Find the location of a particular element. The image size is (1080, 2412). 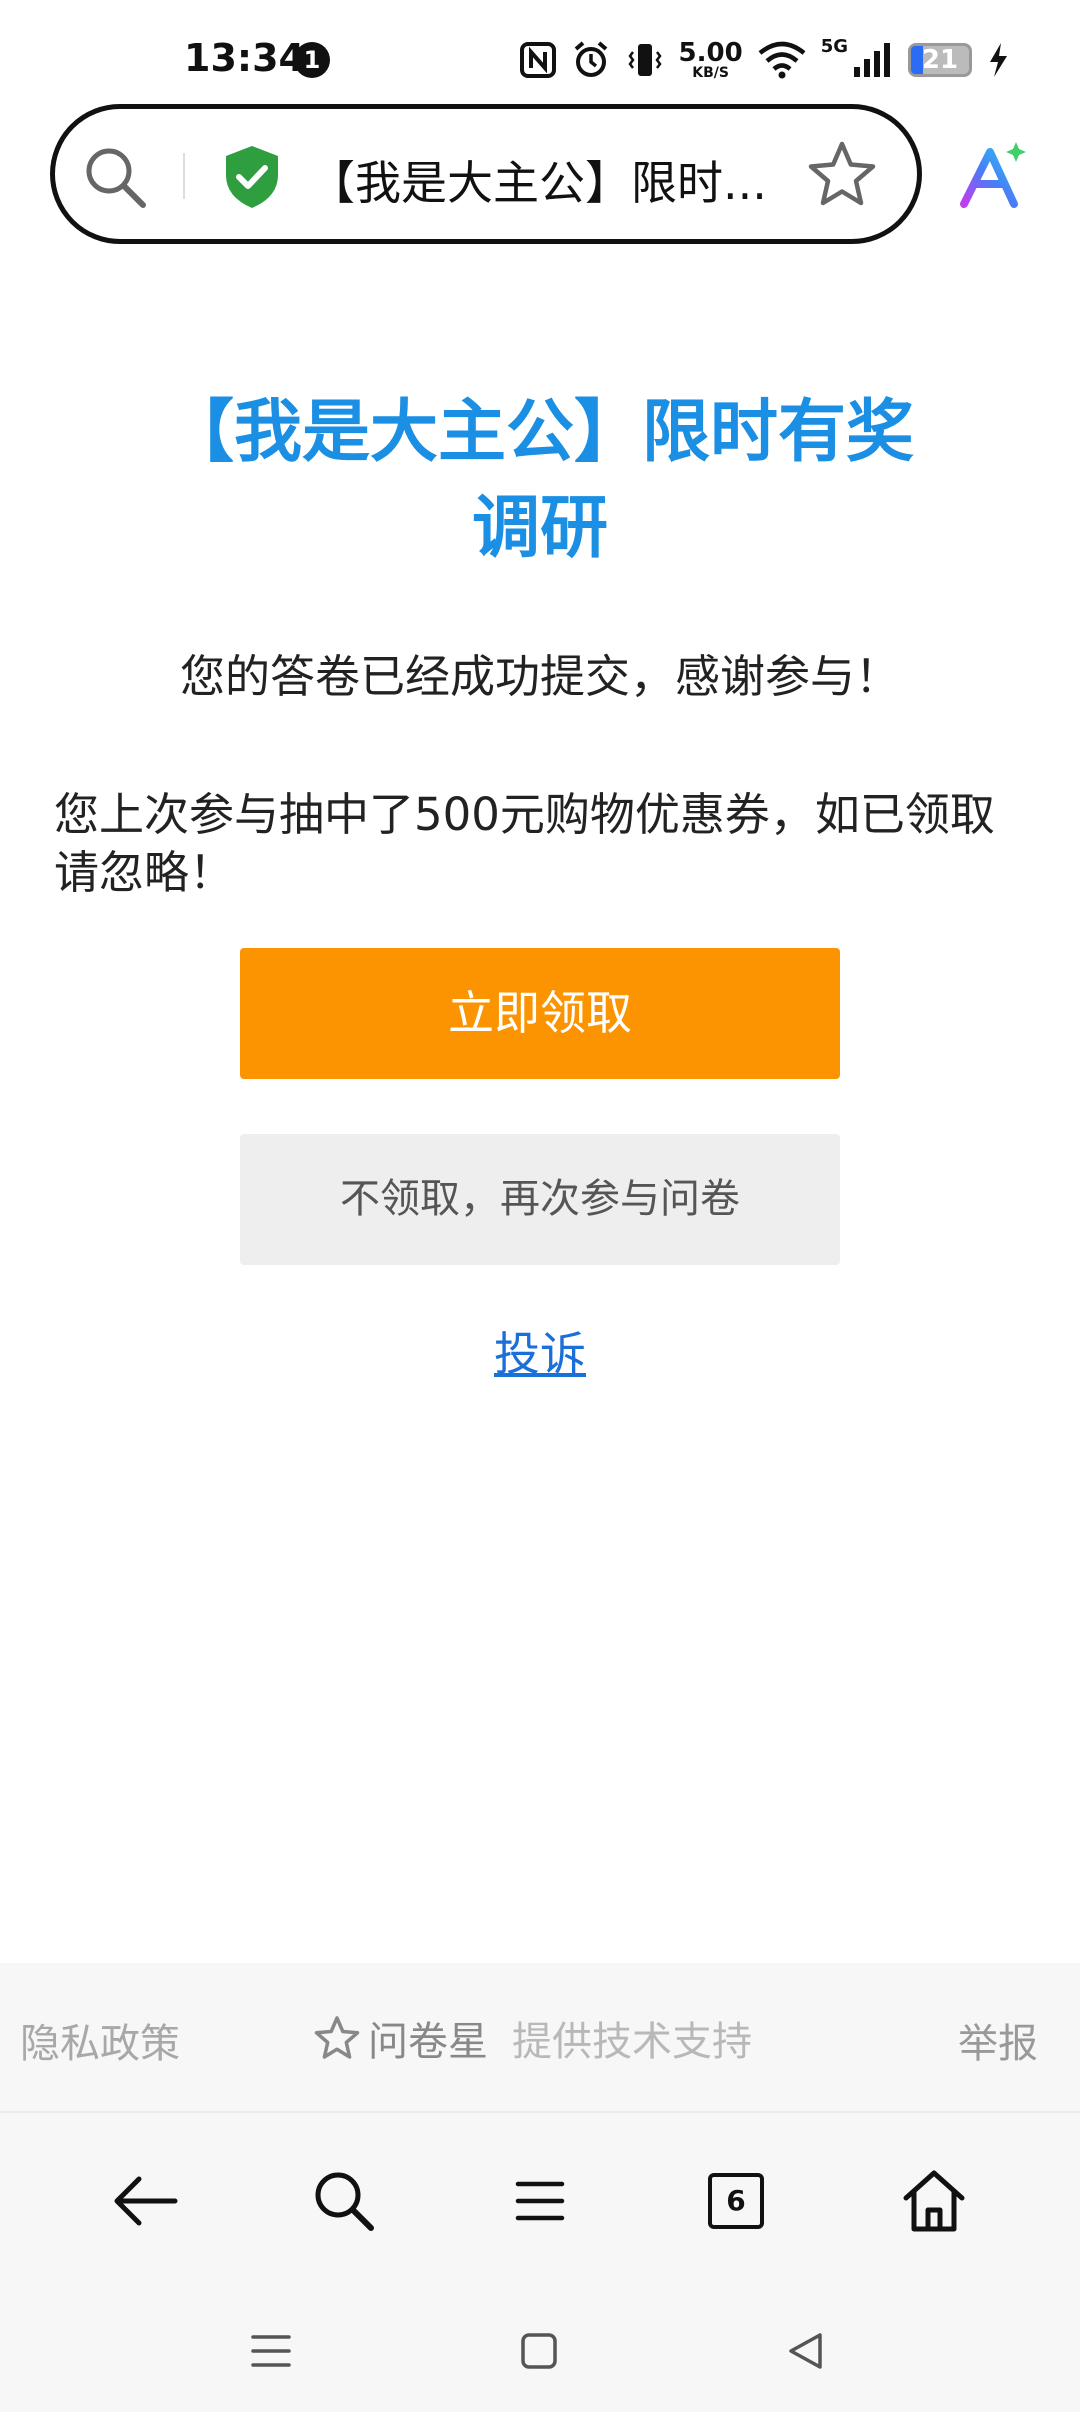

footer-brand: 问卷星 提供技术支持 is located at coordinates (533, 2038).